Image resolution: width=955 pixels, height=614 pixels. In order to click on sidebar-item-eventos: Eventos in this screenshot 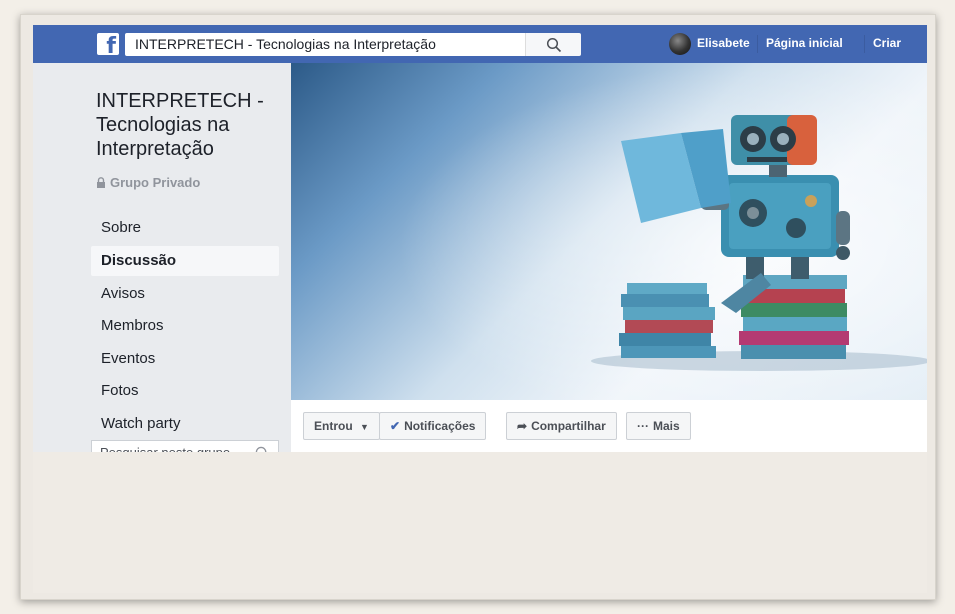, I will do `click(185, 359)`.